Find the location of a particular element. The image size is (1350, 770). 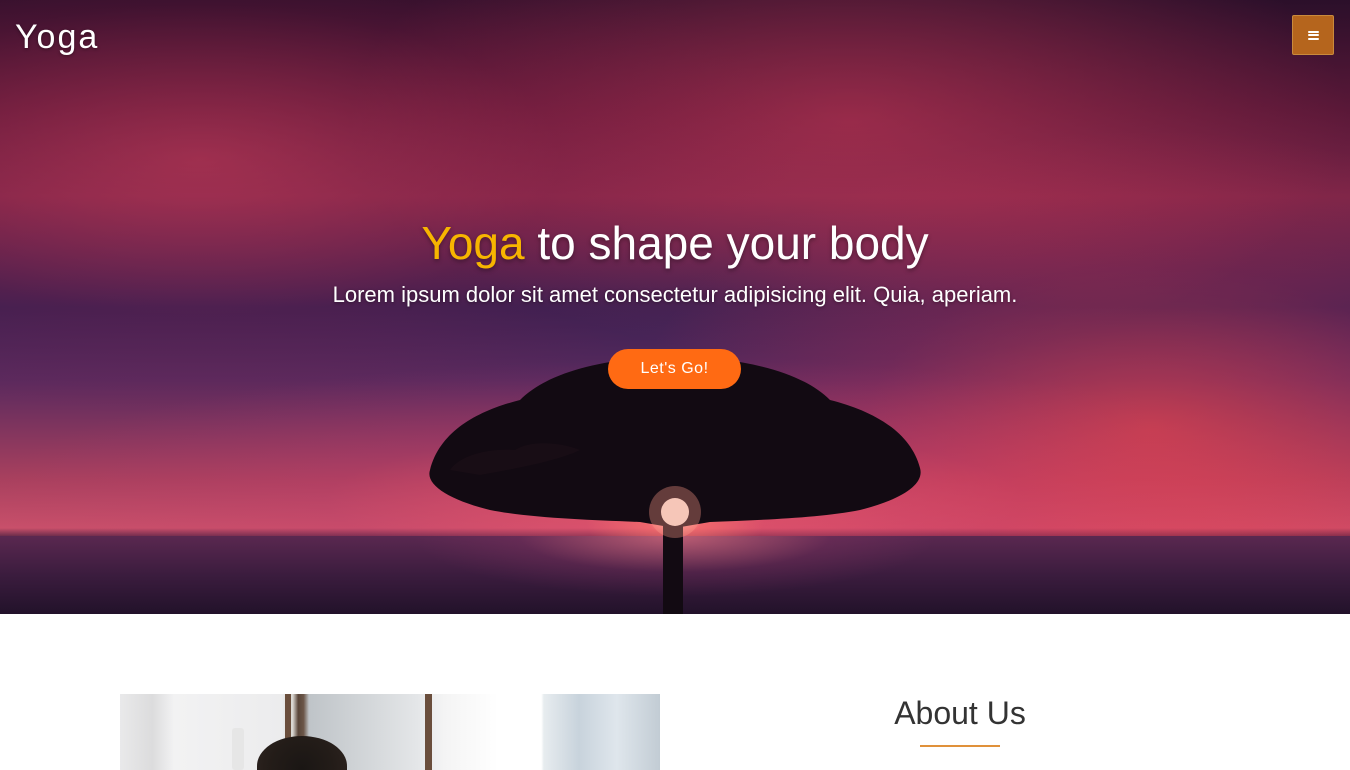

hero-headline: Yoga to shape your body is located at coordinates (675, 243).